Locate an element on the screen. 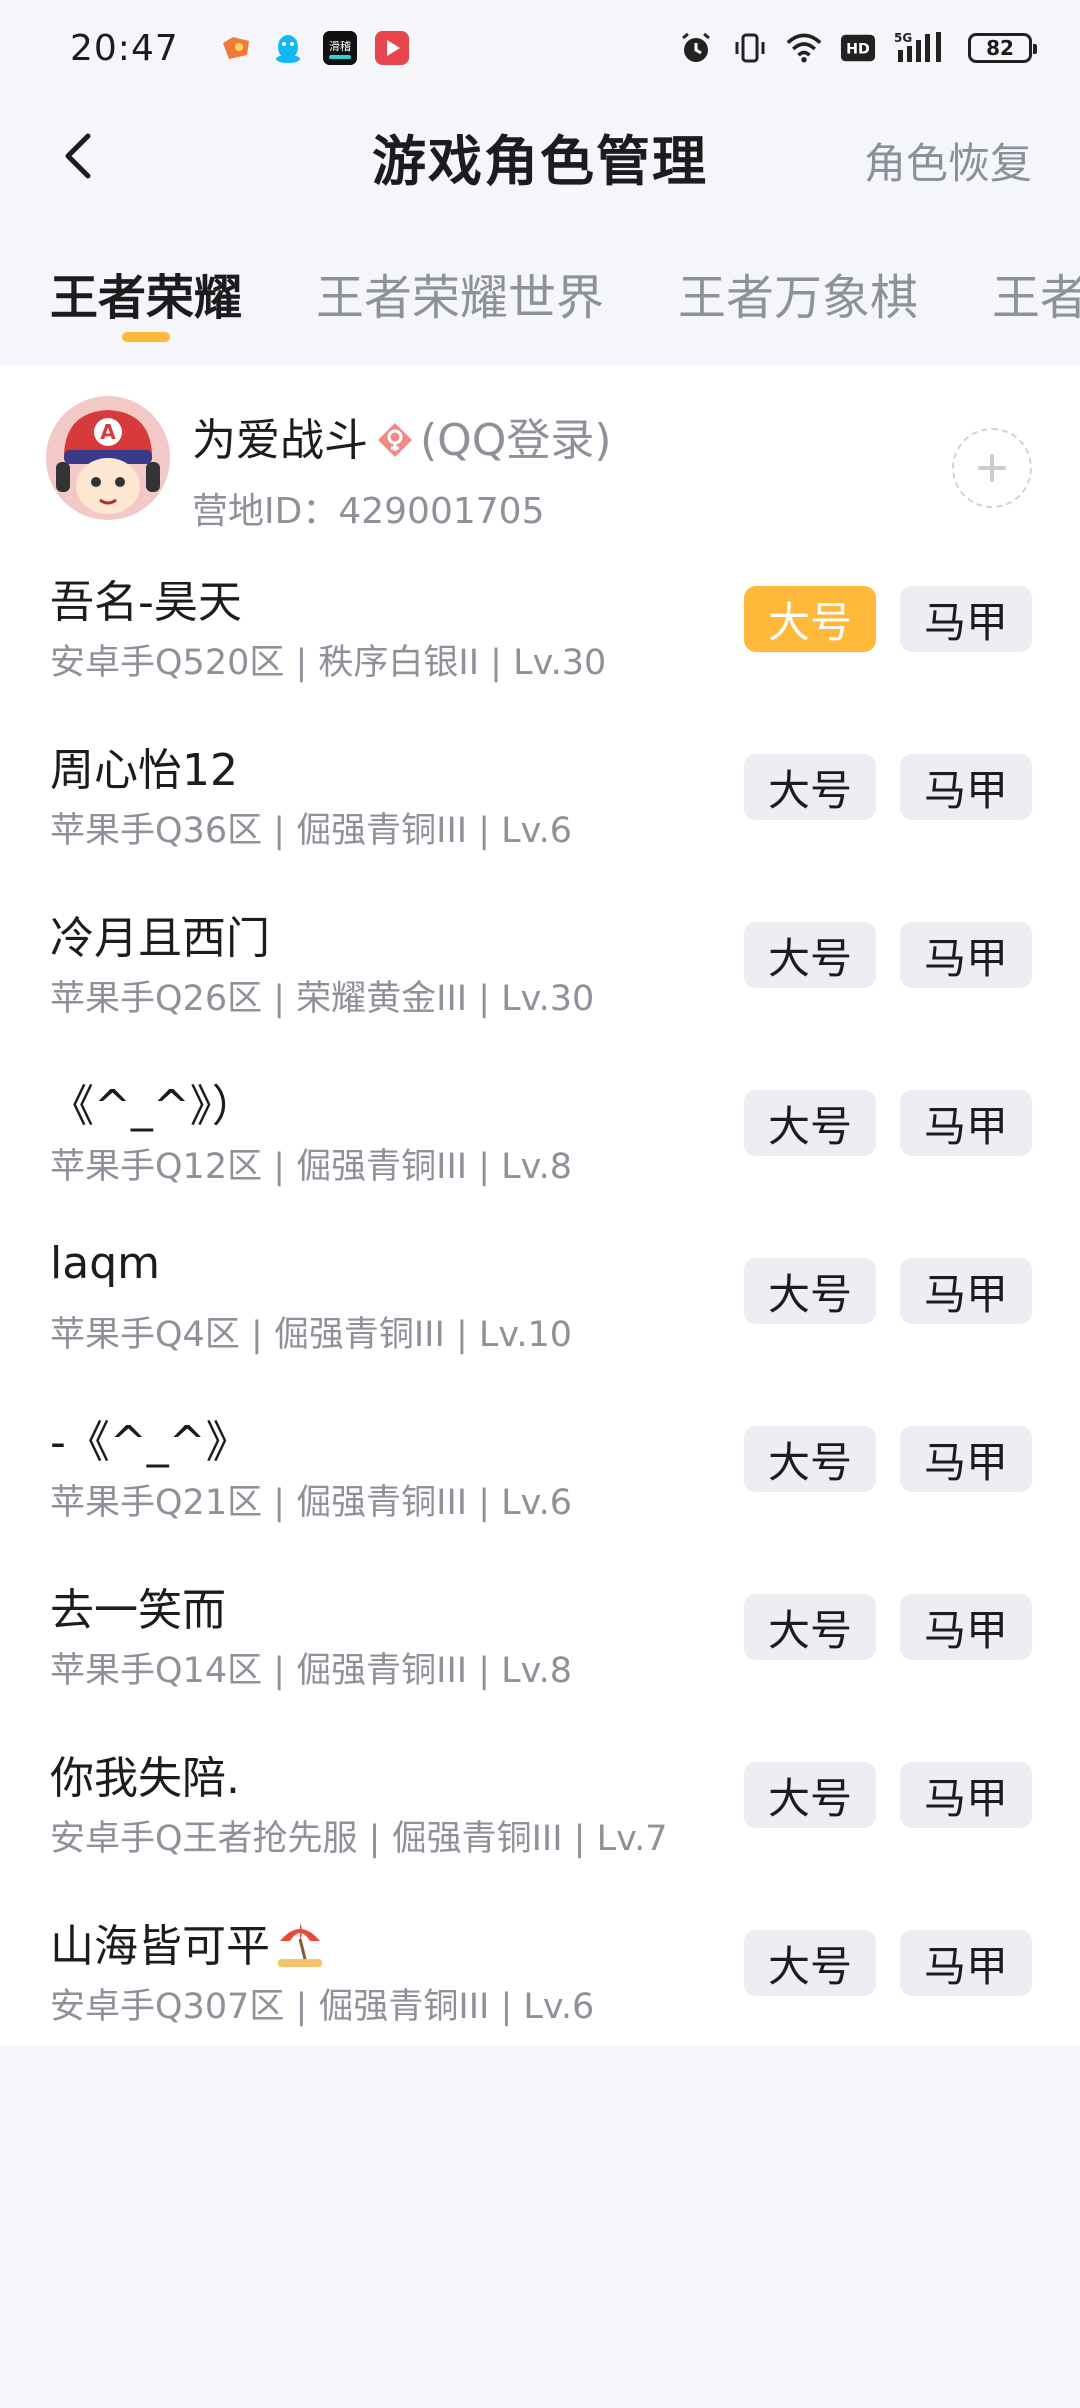 Image resolution: width=1080 pixels, height=2408 pixels. qq-icon is located at coordinates (288, 48).